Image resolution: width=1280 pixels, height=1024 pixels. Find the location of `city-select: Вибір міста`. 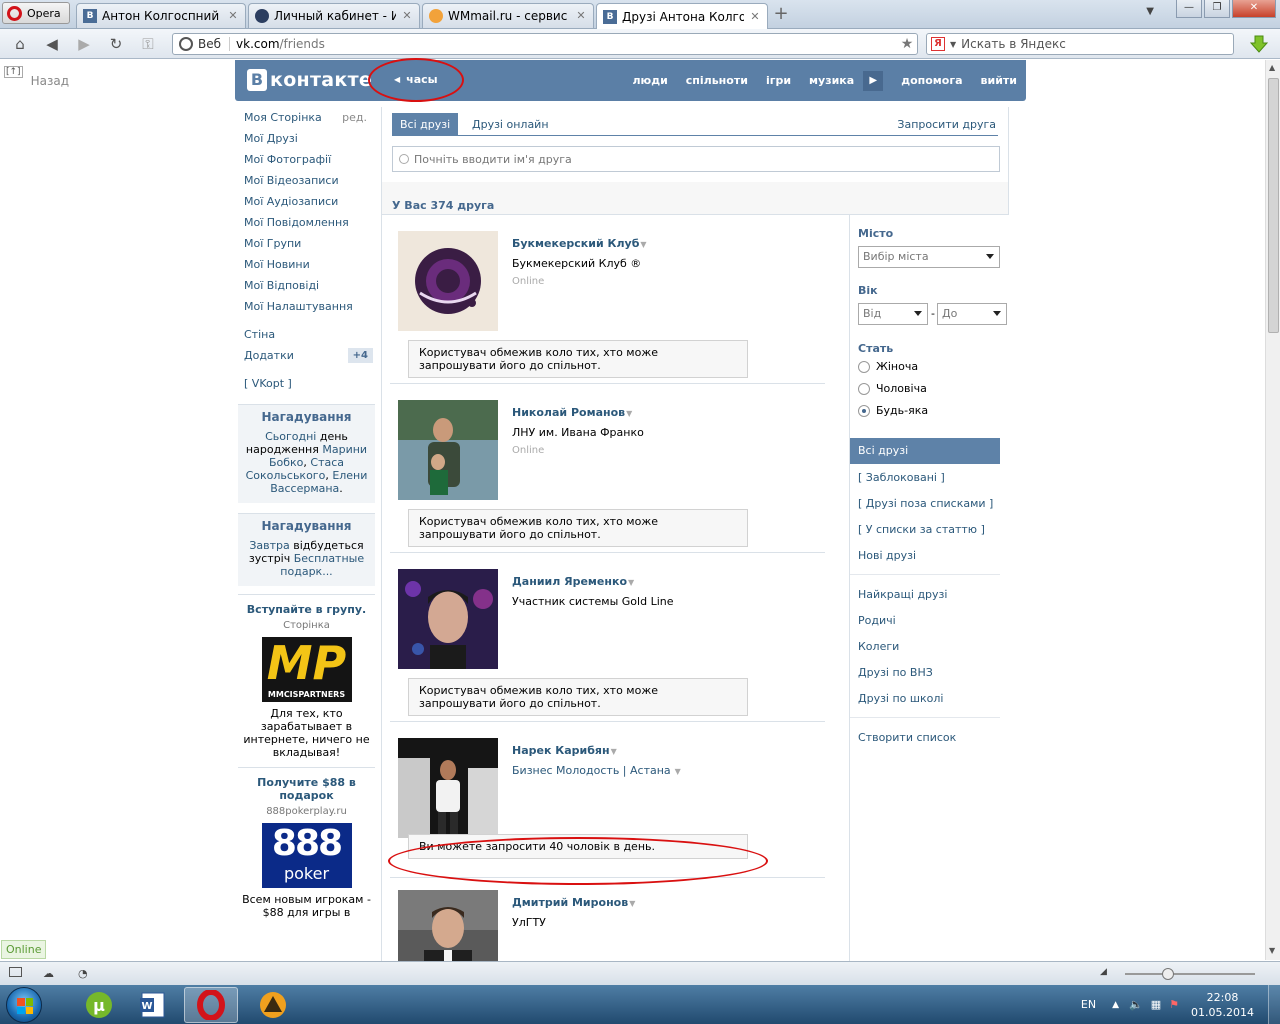

city-select: Вибір міста is located at coordinates (929, 257).